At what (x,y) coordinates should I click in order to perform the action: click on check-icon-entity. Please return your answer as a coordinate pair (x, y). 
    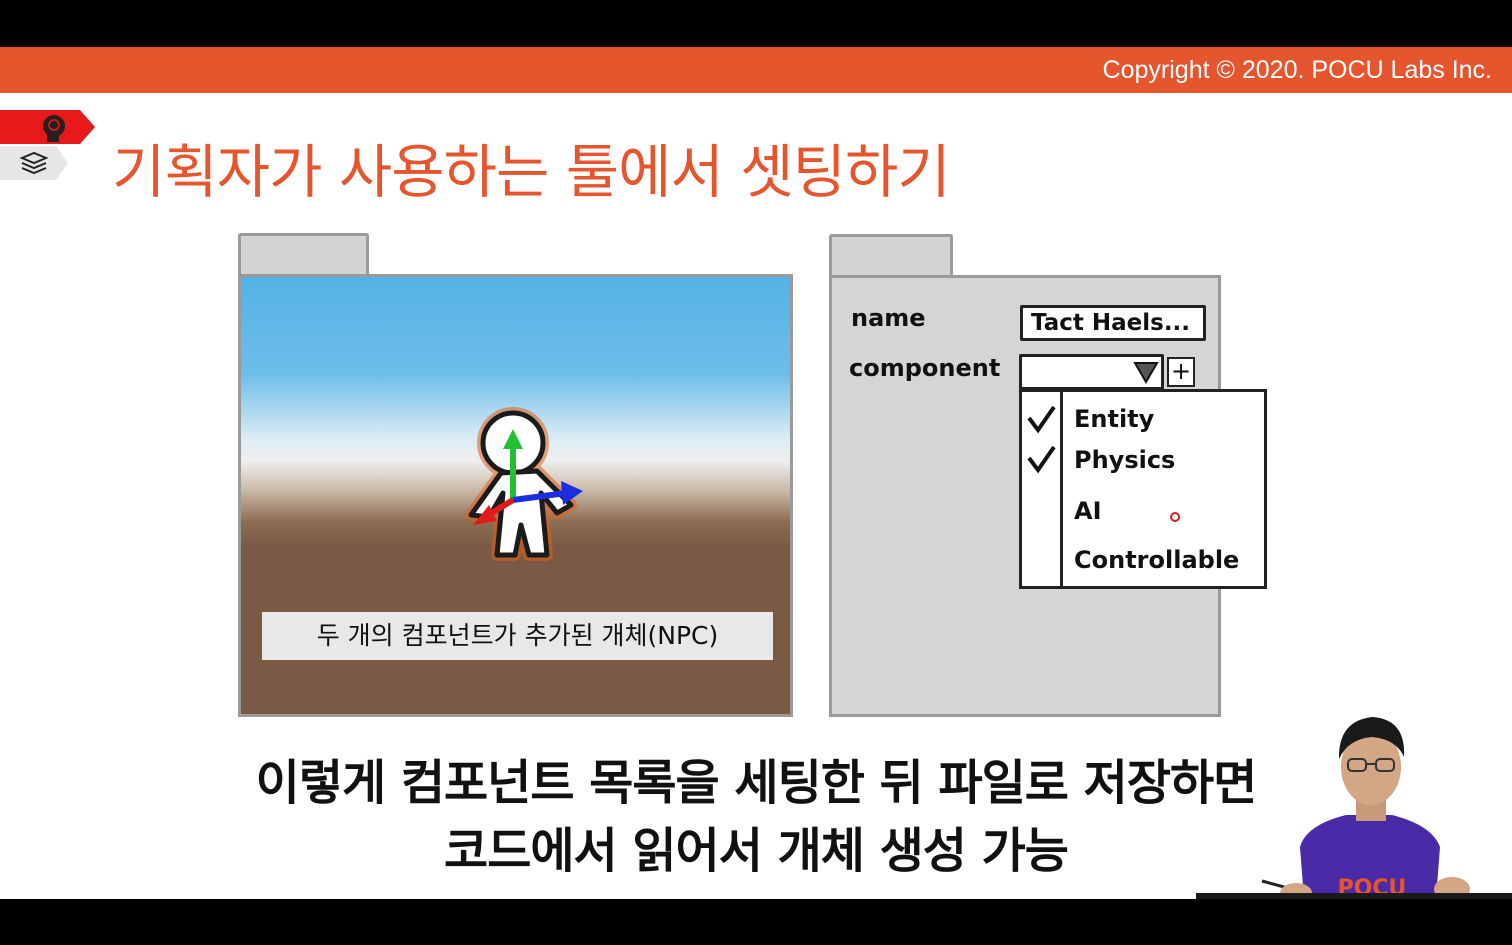
    Looking at the image, I should click on (1042, 419).